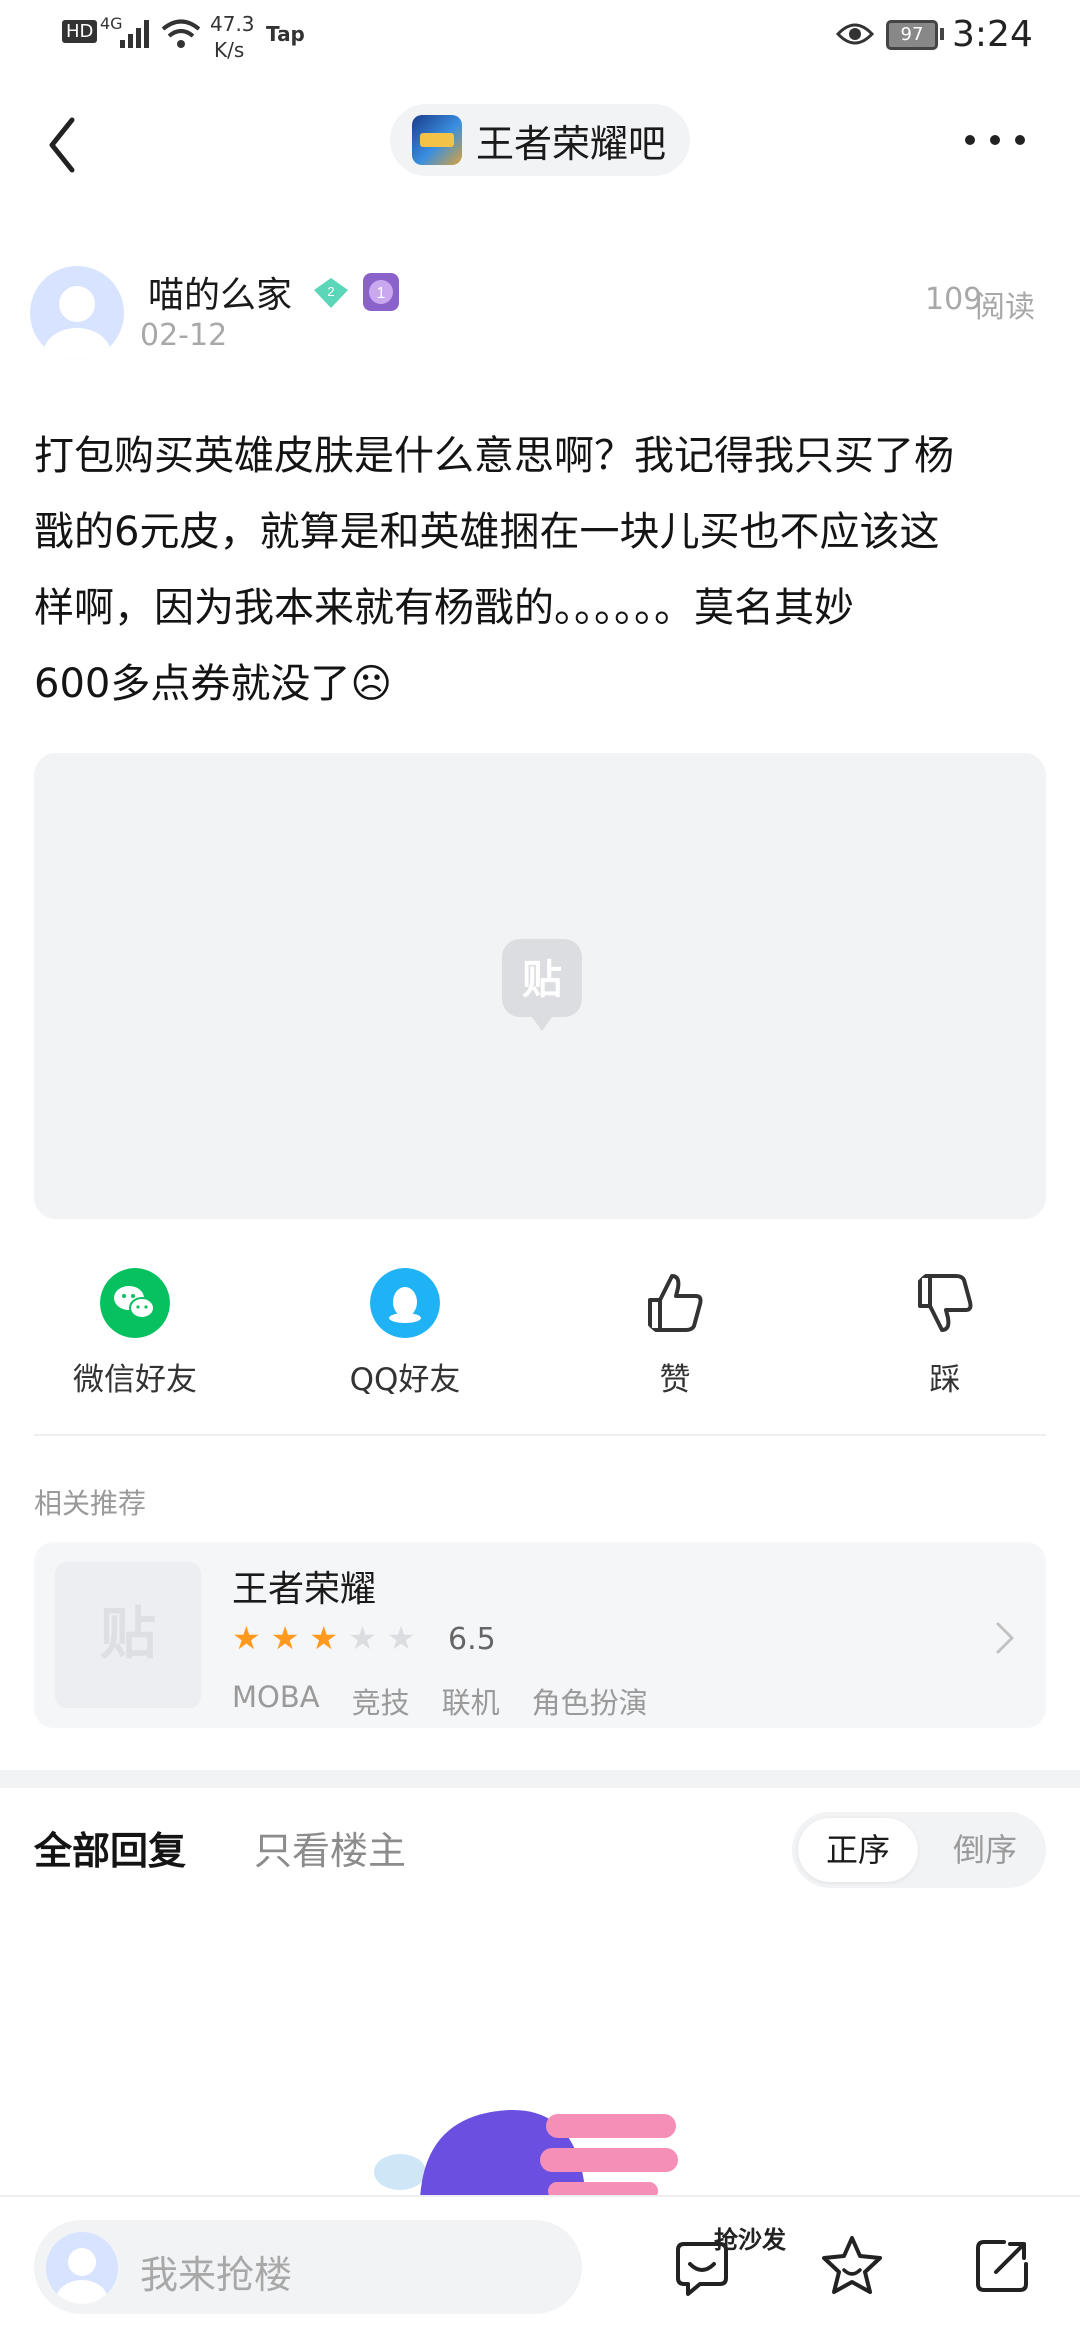 Image resolution: width=1080 pixels, height=2340 pixels. Describe the element at coordinates (954, 299) in the screenshot. I see `read-count: 109` at that location.